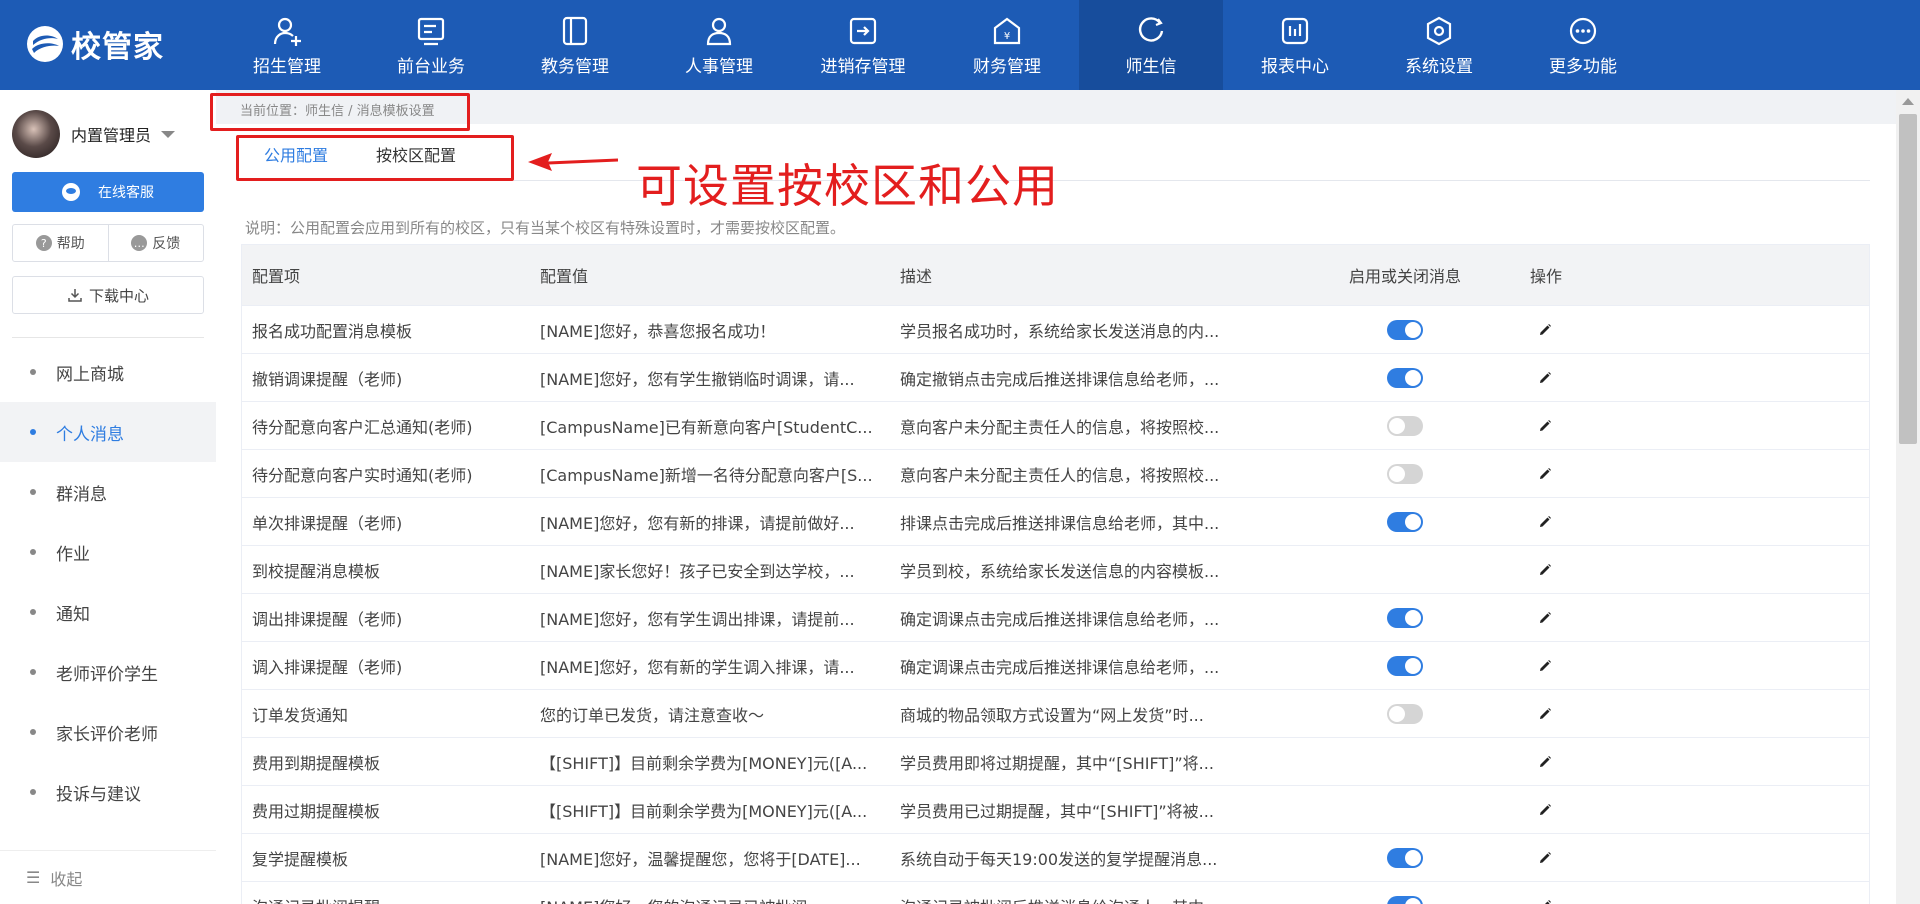 The width and height of the screenshot is (1920, 904). What do you see at coordinates (545, 228) in the screenshot?
I see `config-note: 说明：公用配置会应用到所有的校区，只有当某个校区有特殊设置时，才需要按校区配置。` at bounding box center [545, 228].